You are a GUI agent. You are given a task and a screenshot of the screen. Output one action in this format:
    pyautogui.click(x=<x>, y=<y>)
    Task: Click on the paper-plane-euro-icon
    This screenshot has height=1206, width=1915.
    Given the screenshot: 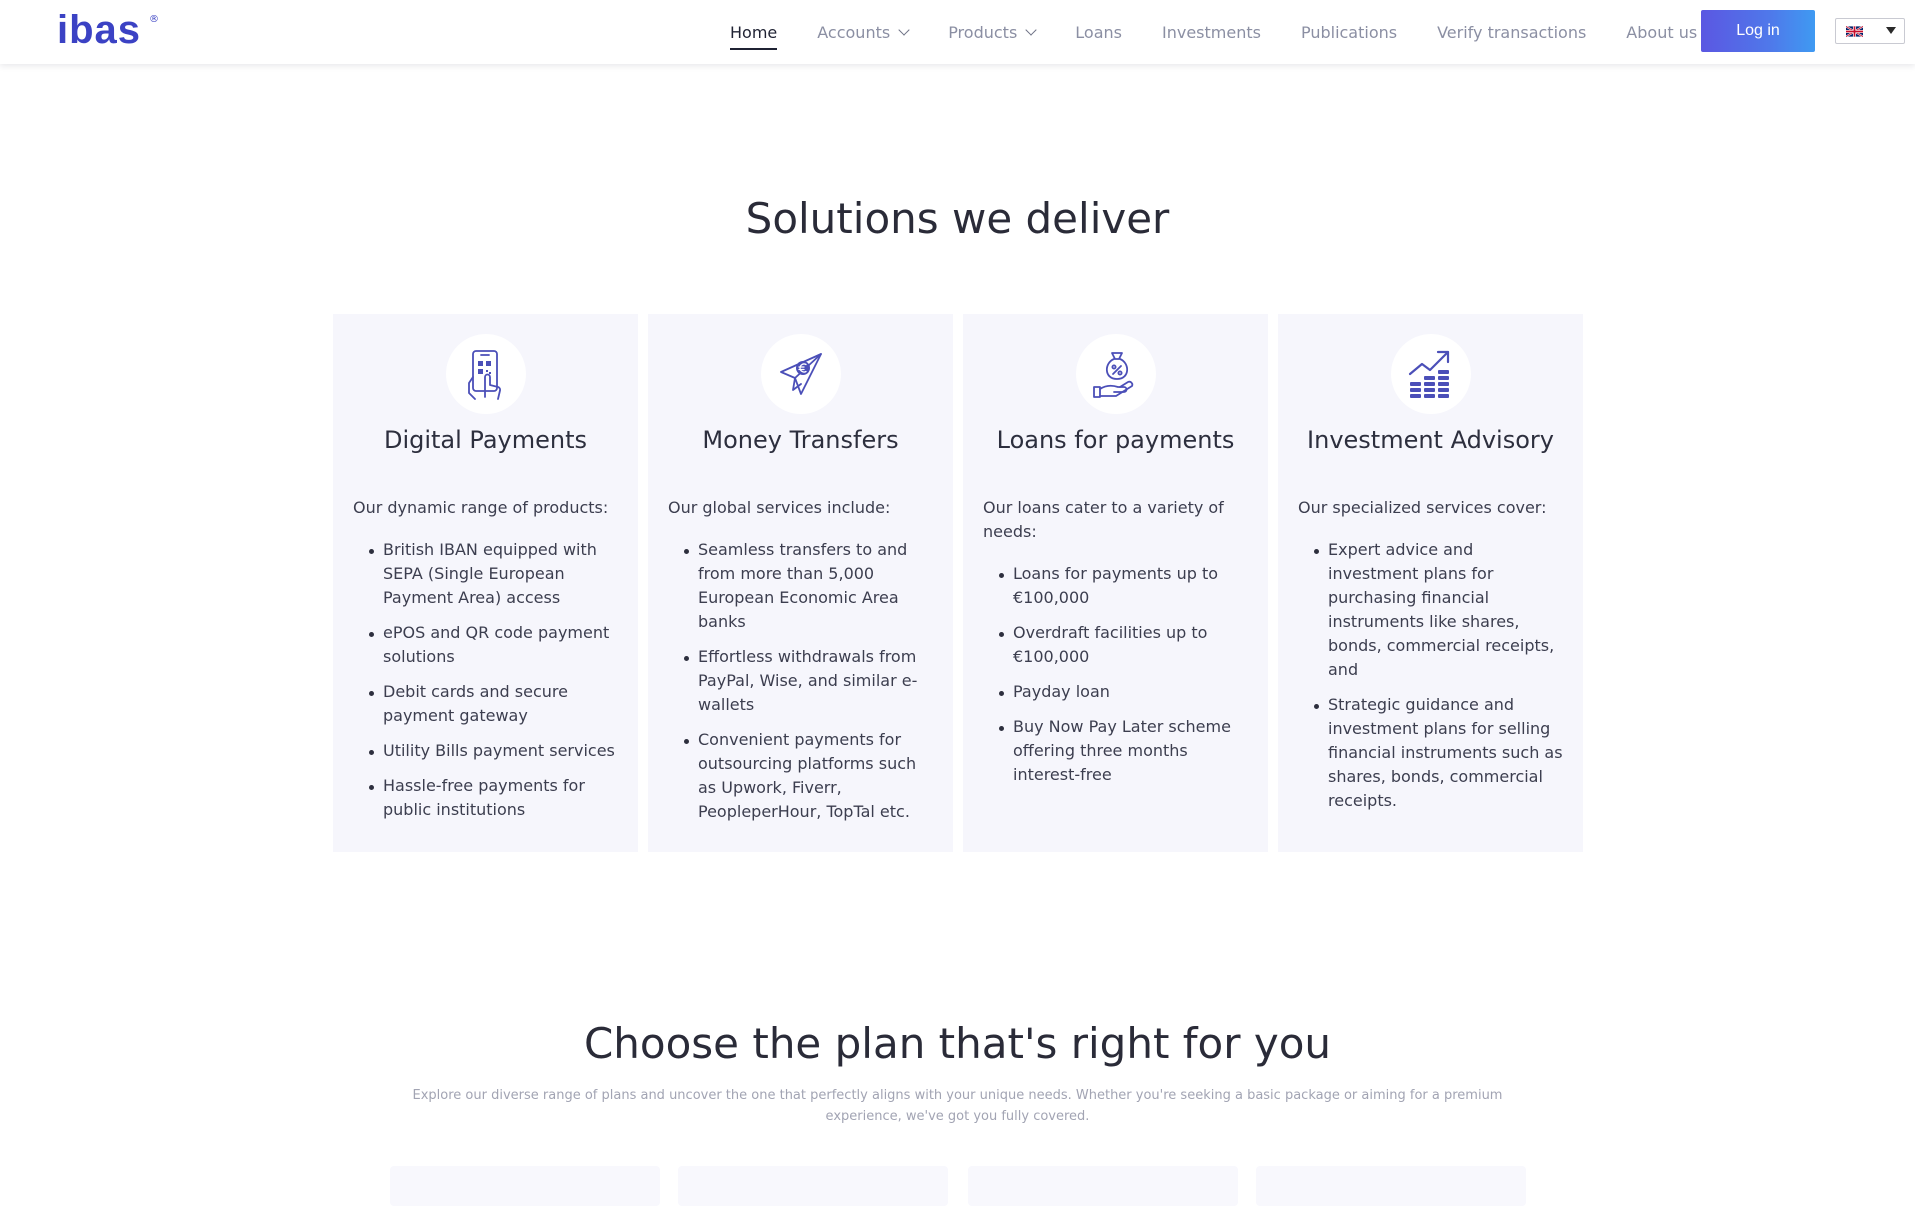 What is the action you would take?
    pyautogui.click(x=800, y=374)
    